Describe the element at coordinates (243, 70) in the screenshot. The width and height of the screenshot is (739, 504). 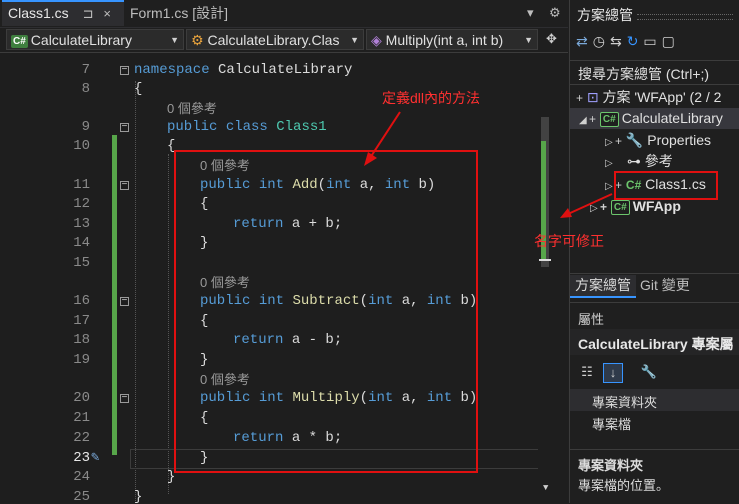
I see `code-line: namespace CalculateLibrary` at that location.